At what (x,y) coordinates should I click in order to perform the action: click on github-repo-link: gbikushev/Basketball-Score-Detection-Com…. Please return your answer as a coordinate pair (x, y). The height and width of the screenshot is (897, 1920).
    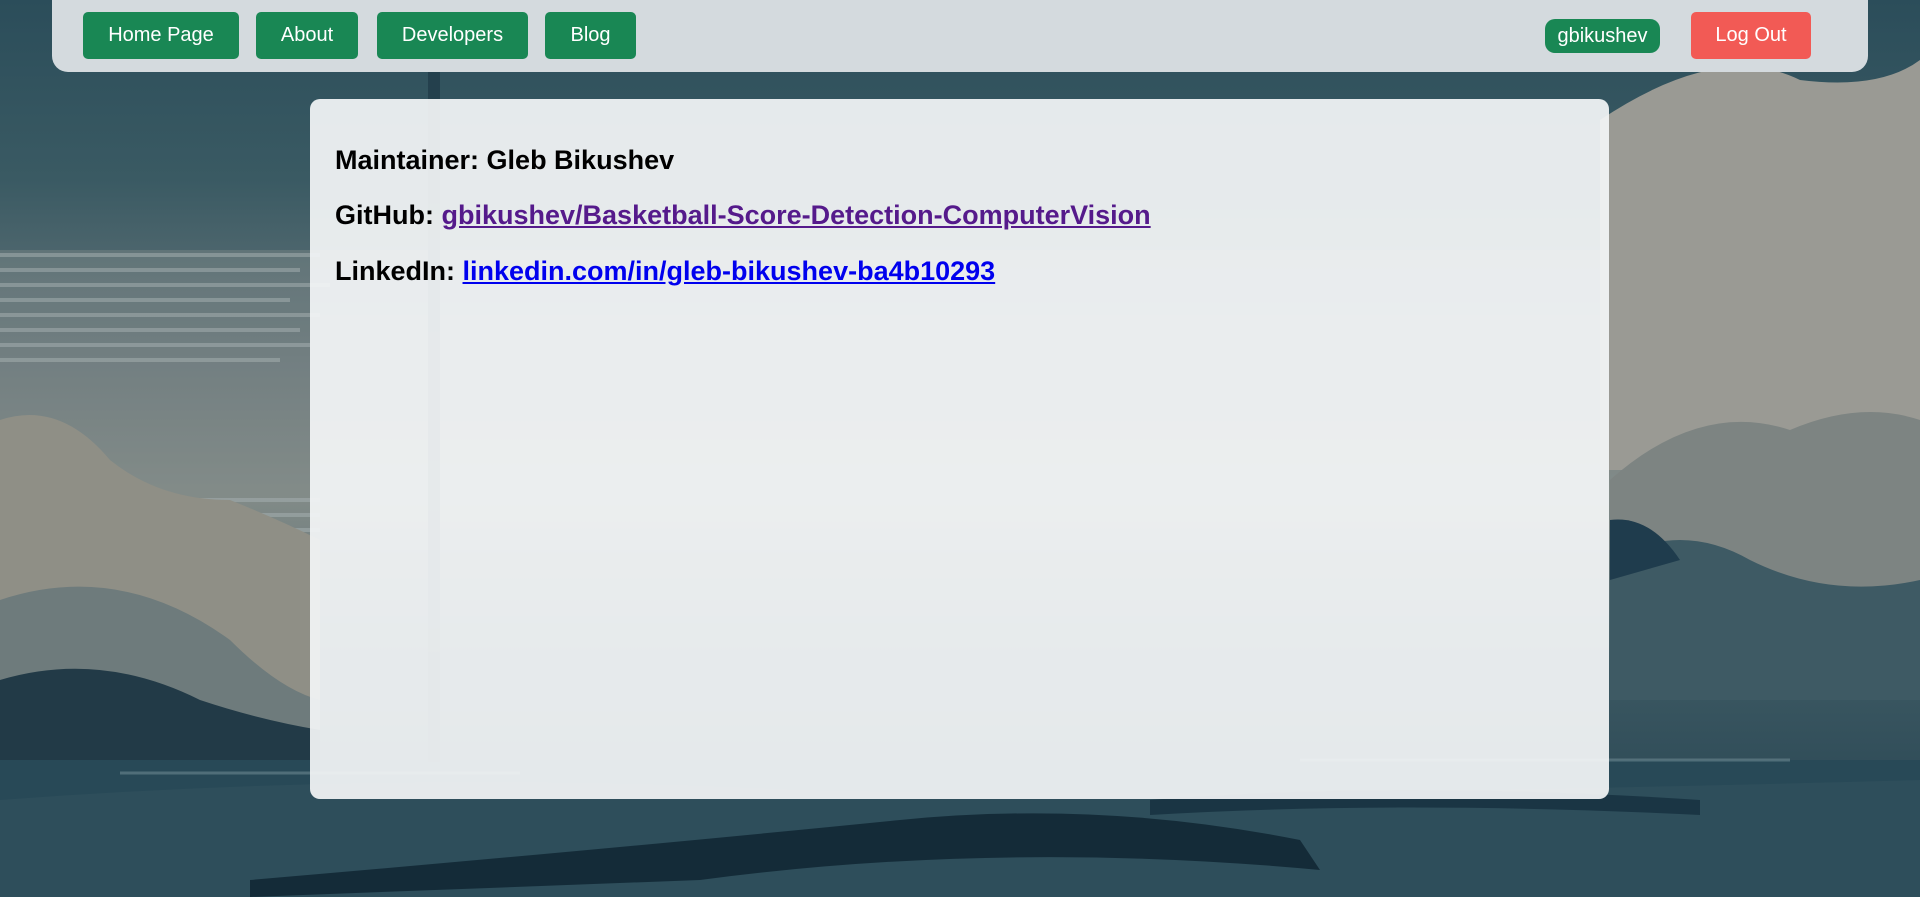
    Looking at the image, I should click on (796, 215).